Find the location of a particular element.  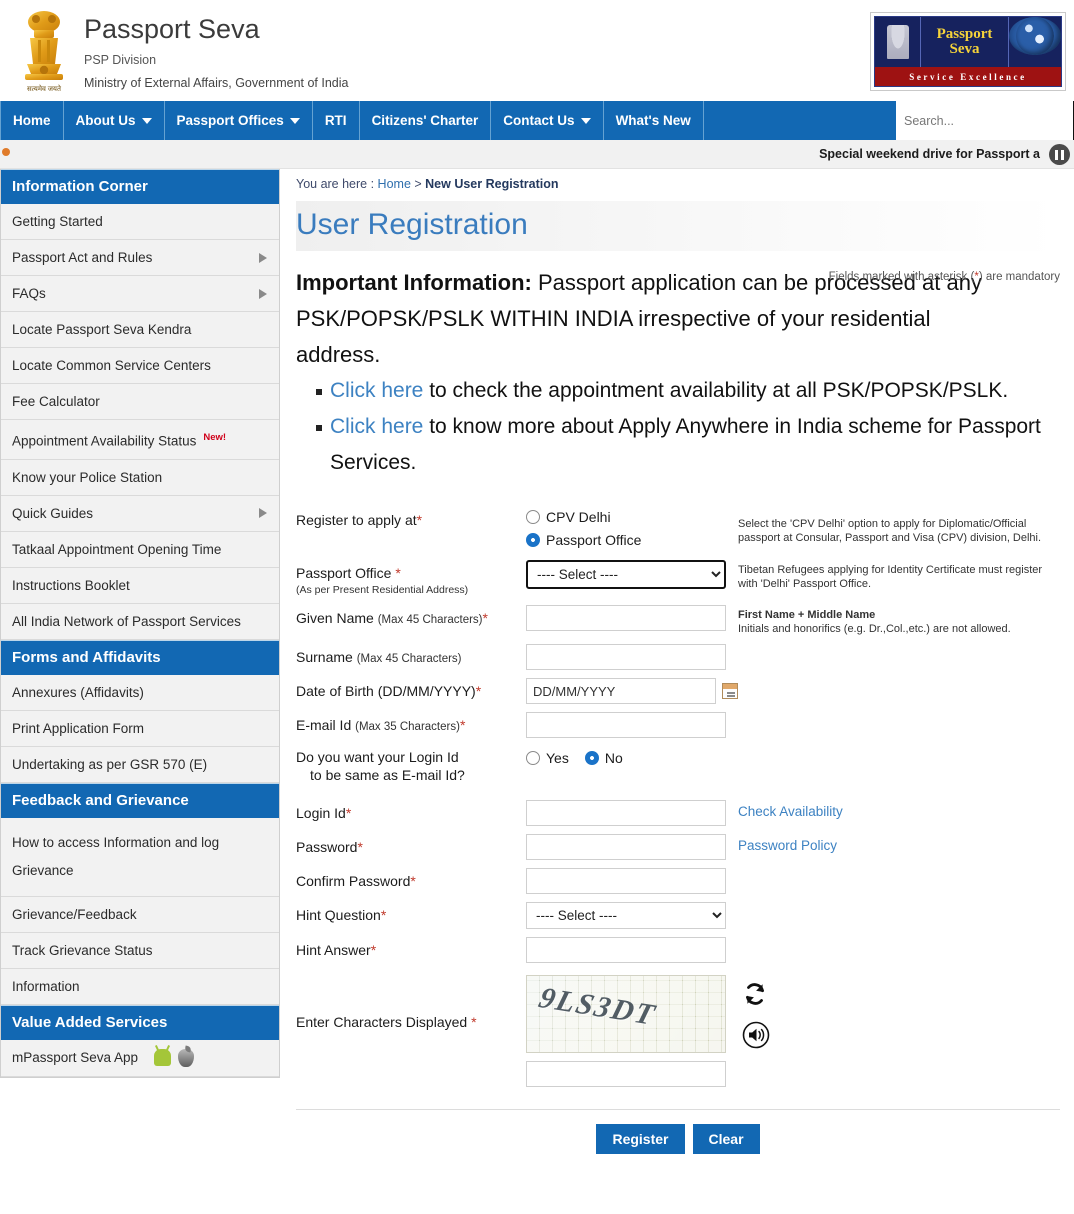

sidebar-item-label: Appointment Availability Status is located at coordinates (104, 441).